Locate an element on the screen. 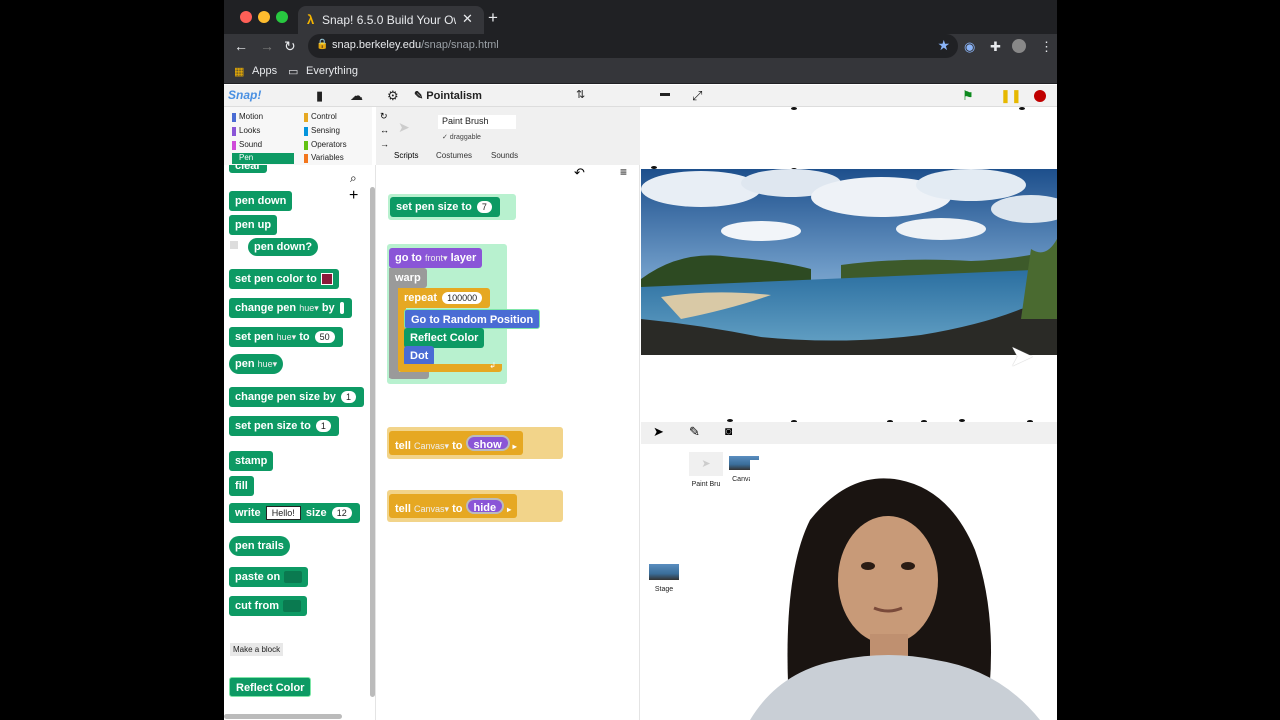 This screenshot has height=720, width=1280. paintbrush-icon: ✎ is located at coordinates (694, 432).